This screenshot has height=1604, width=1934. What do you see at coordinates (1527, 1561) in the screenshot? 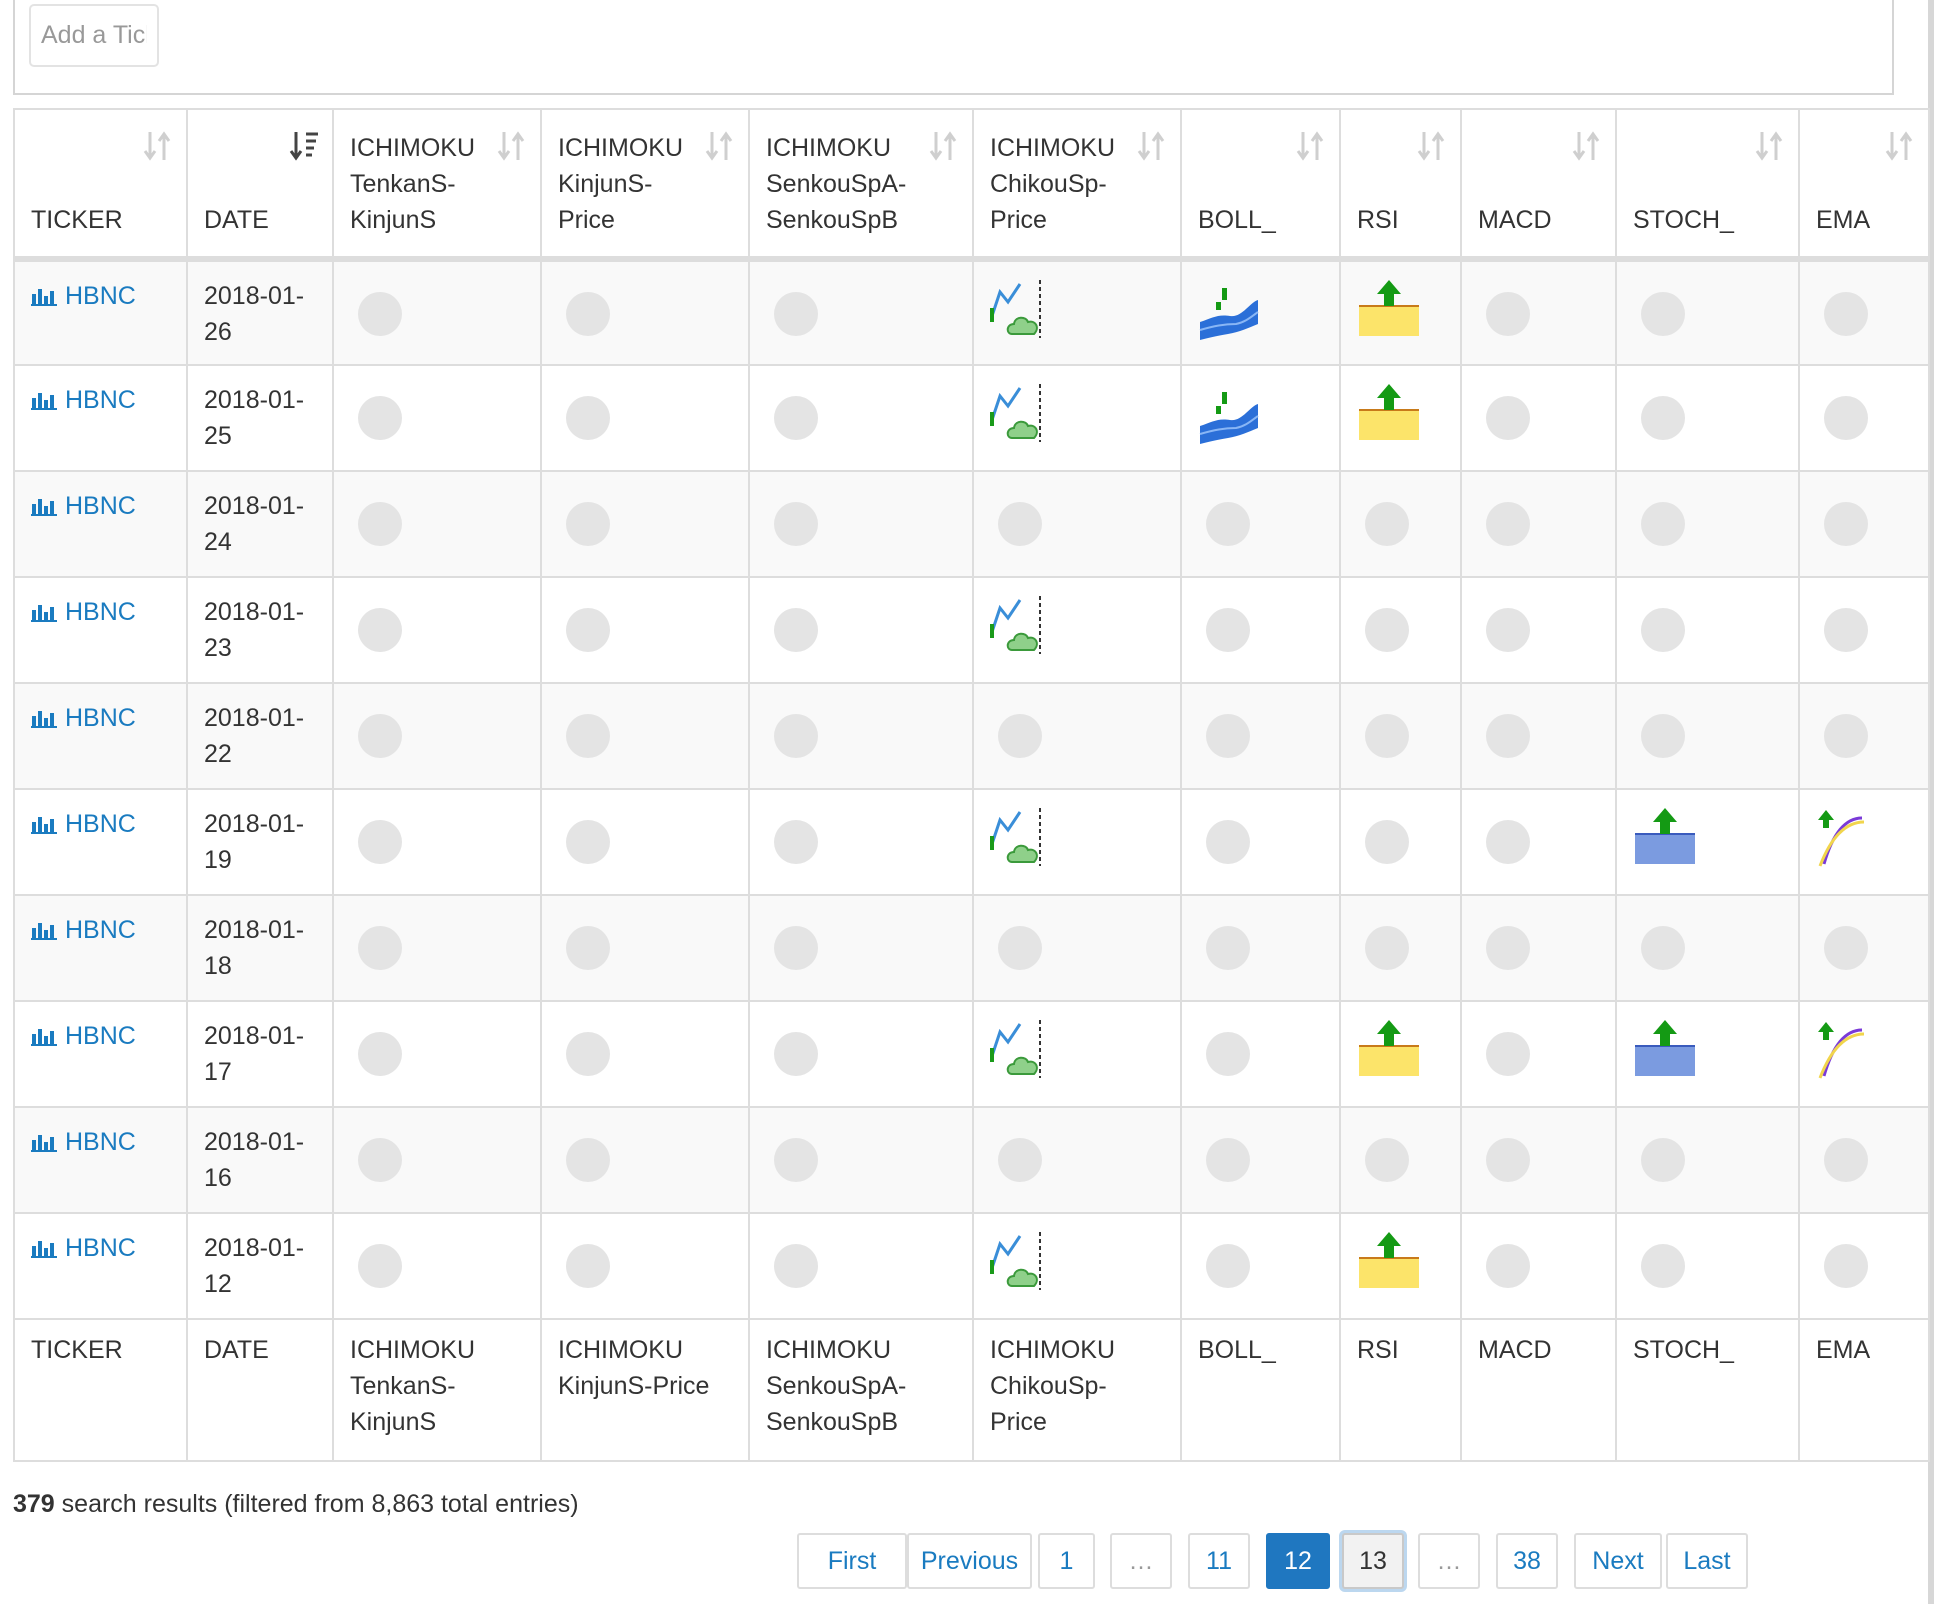
I see `page-38-button: 38` at bounding box center [1527, 1561].